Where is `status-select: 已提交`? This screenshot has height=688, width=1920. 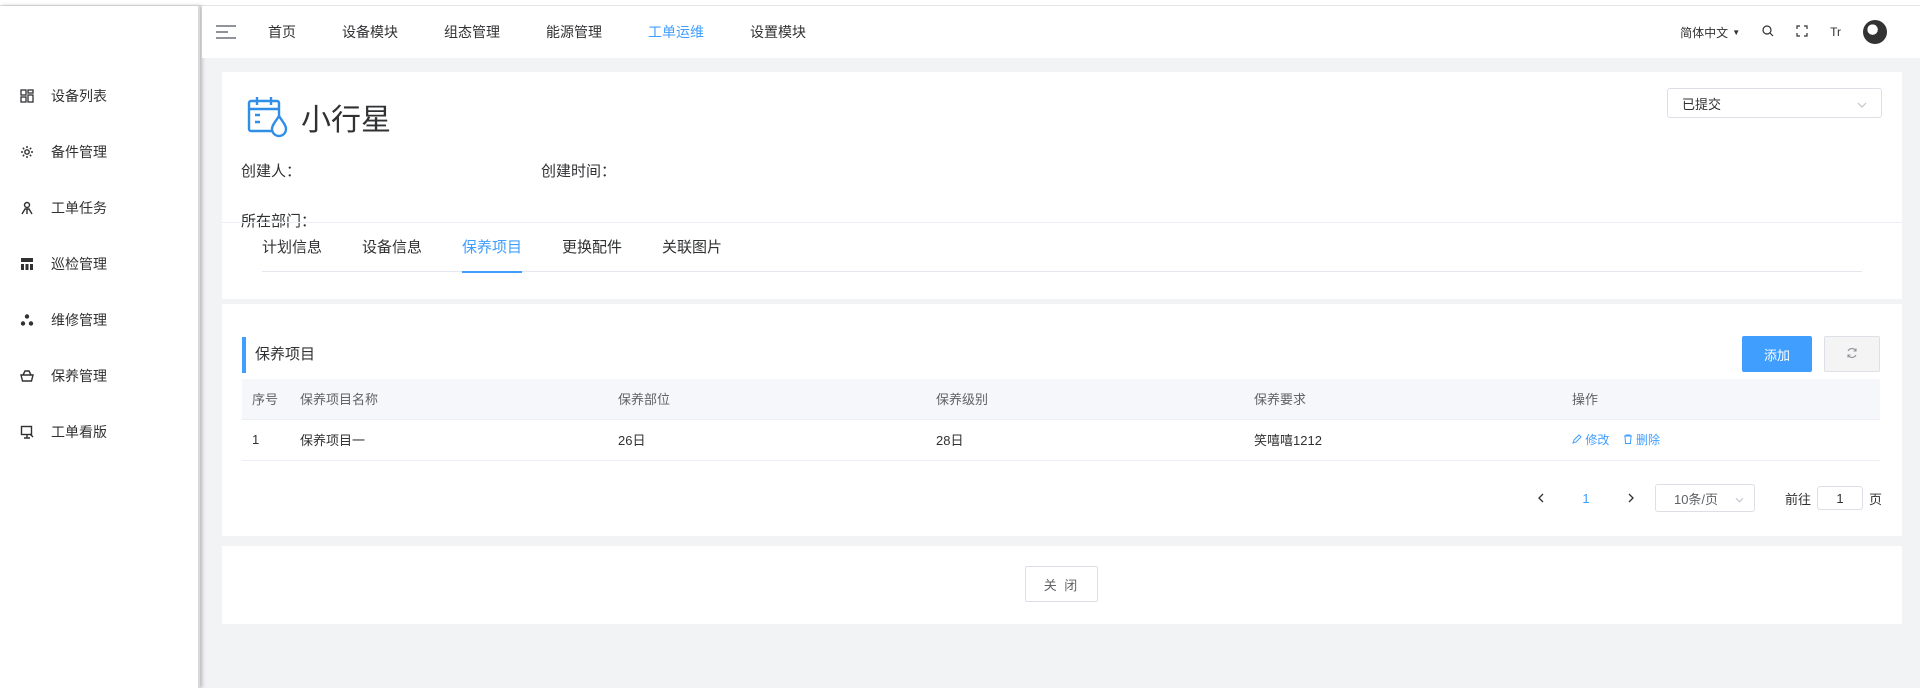 status-select: 已提交 is located at coordinates (1774, 103).